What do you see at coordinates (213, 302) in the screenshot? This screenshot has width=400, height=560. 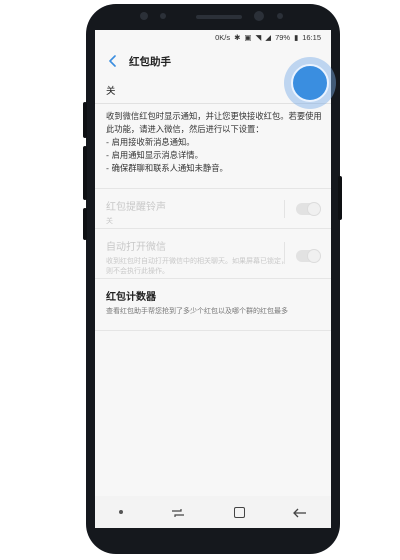 I see `setting-counter: 红包计数器 查看红包助手帮您抢到了多少个红包以及哪个群的红包最多` at bounding box center [213, 302].